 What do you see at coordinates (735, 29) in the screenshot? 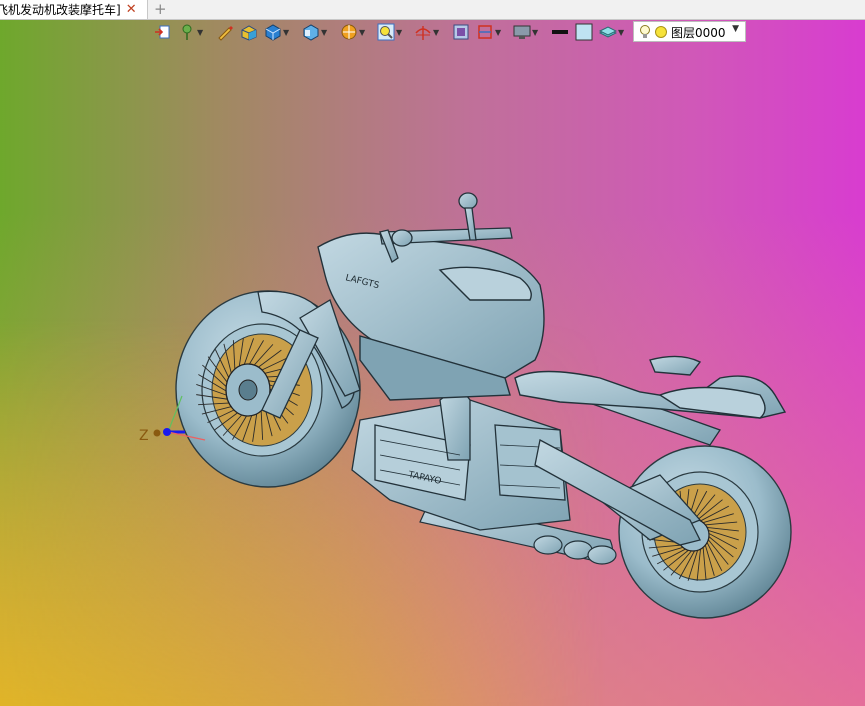
I see `dropdown-arrow-icon: ▼` at bounding box center [735, 29].